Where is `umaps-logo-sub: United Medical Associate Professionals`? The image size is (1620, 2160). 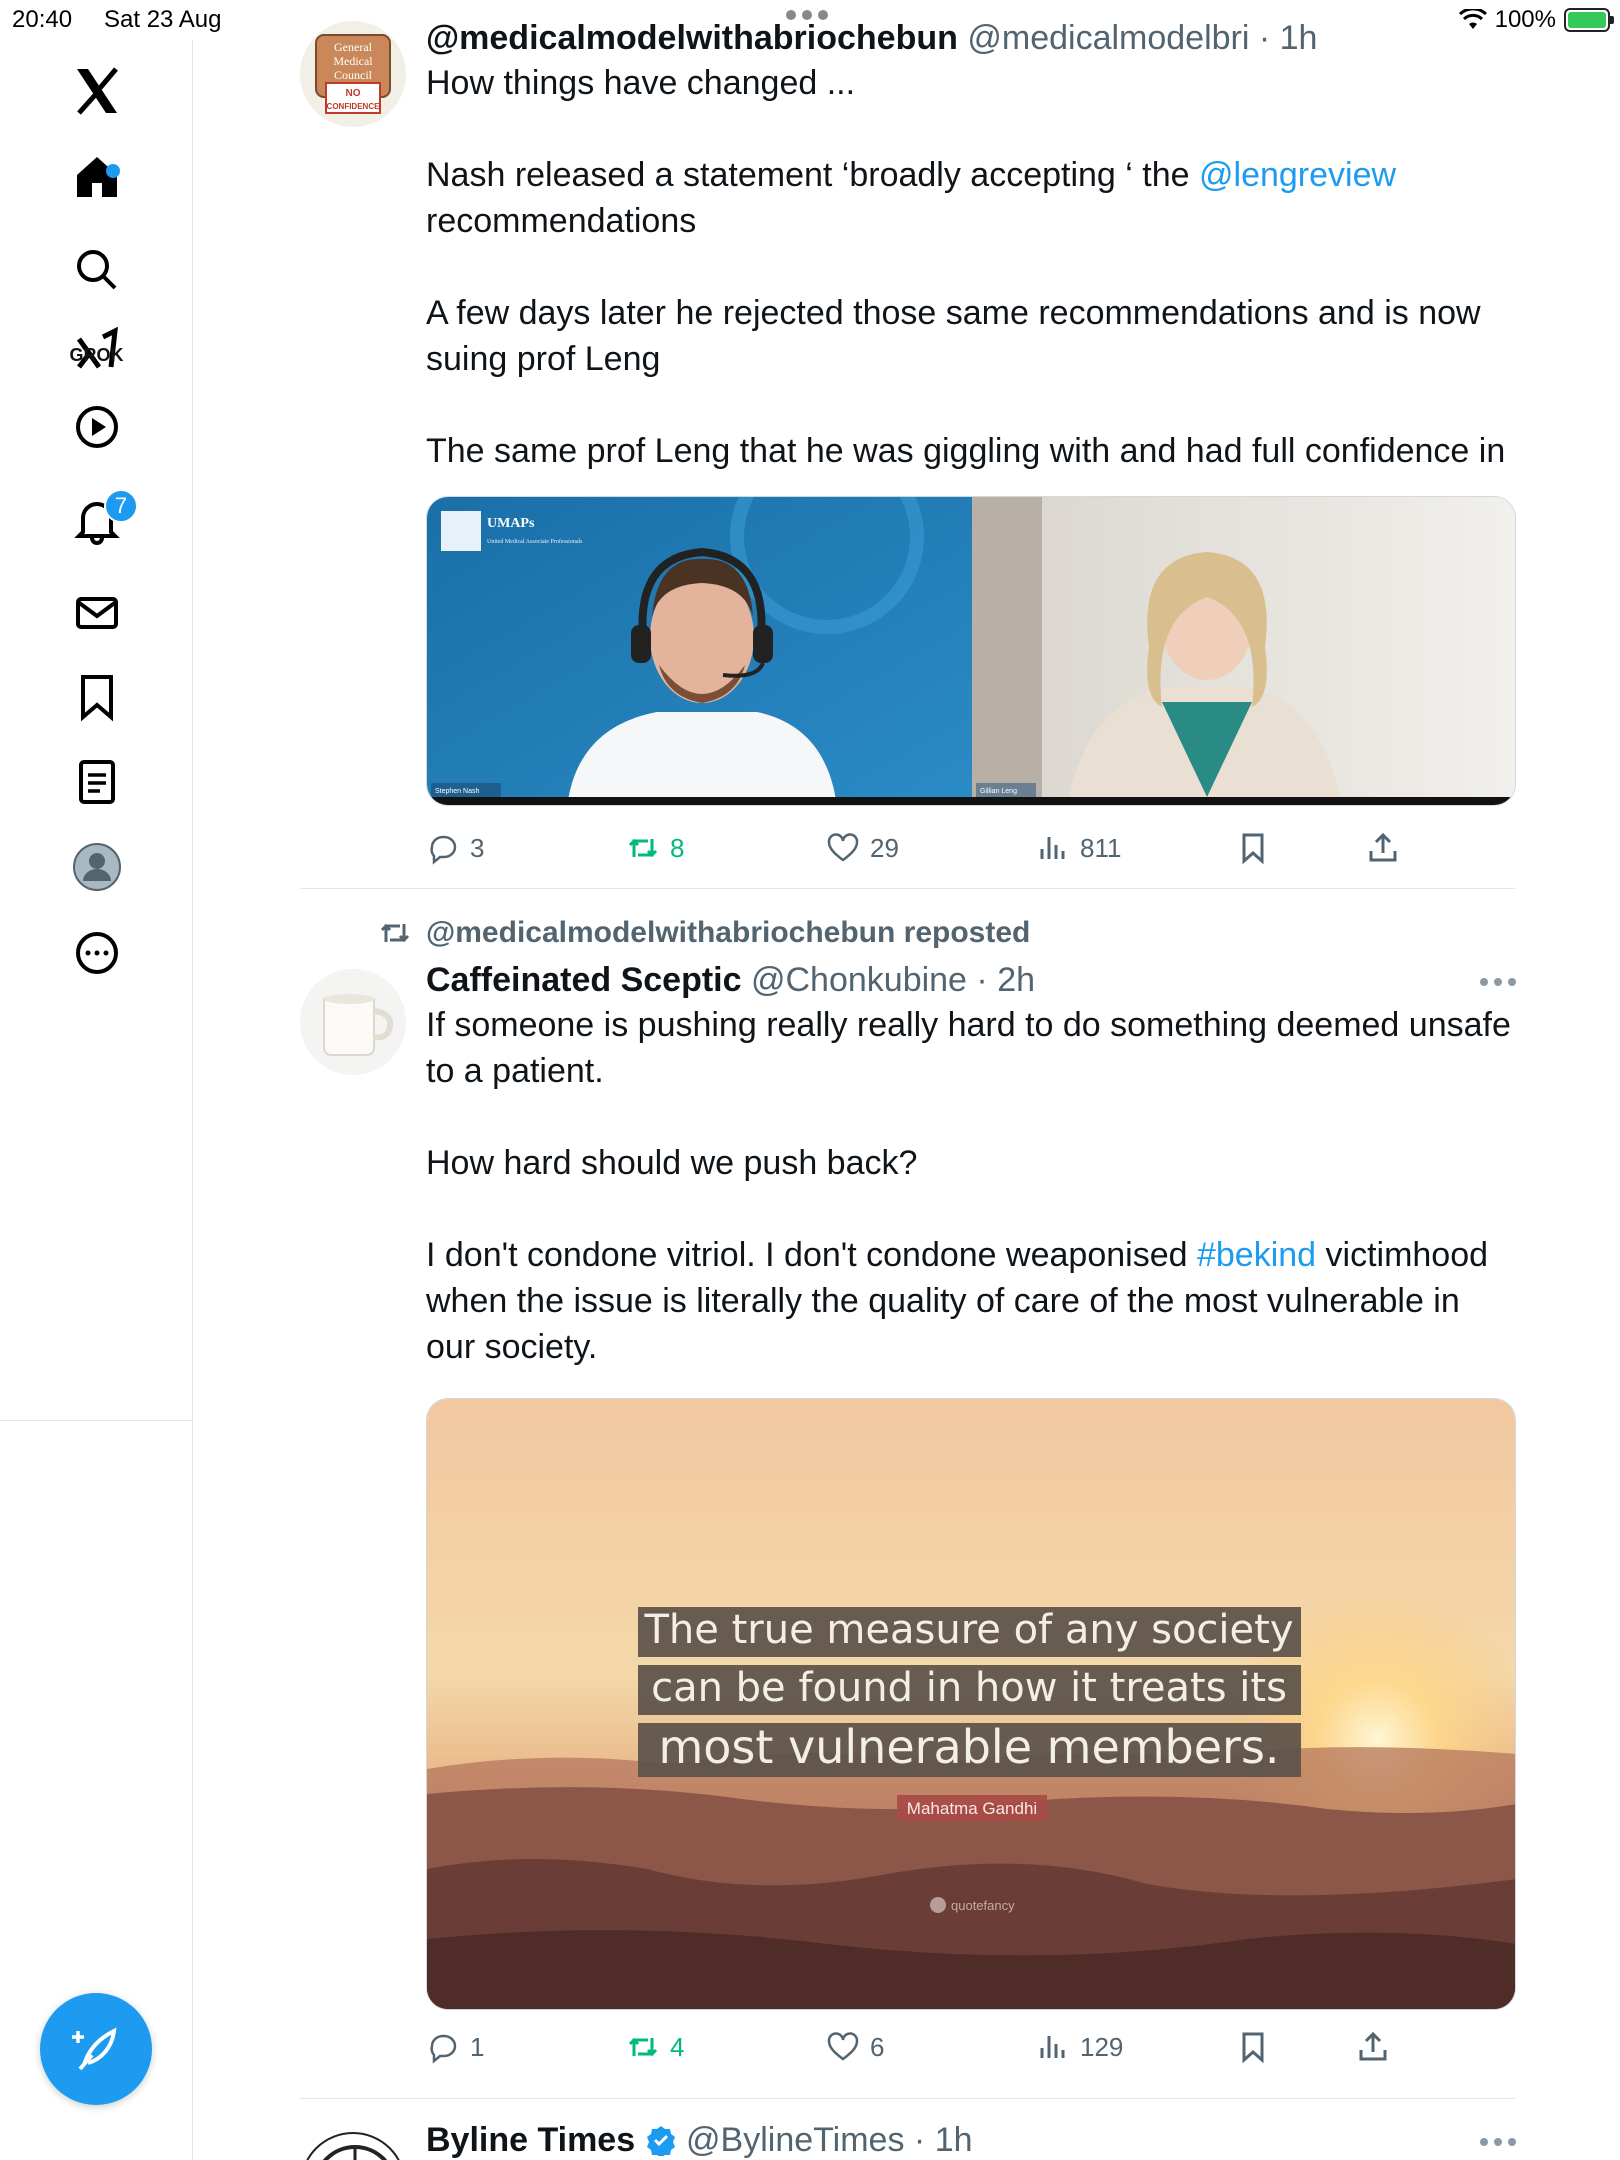 umaps-logo-sub: United Medical Associate Professionals is located at coordinates (535, 541).